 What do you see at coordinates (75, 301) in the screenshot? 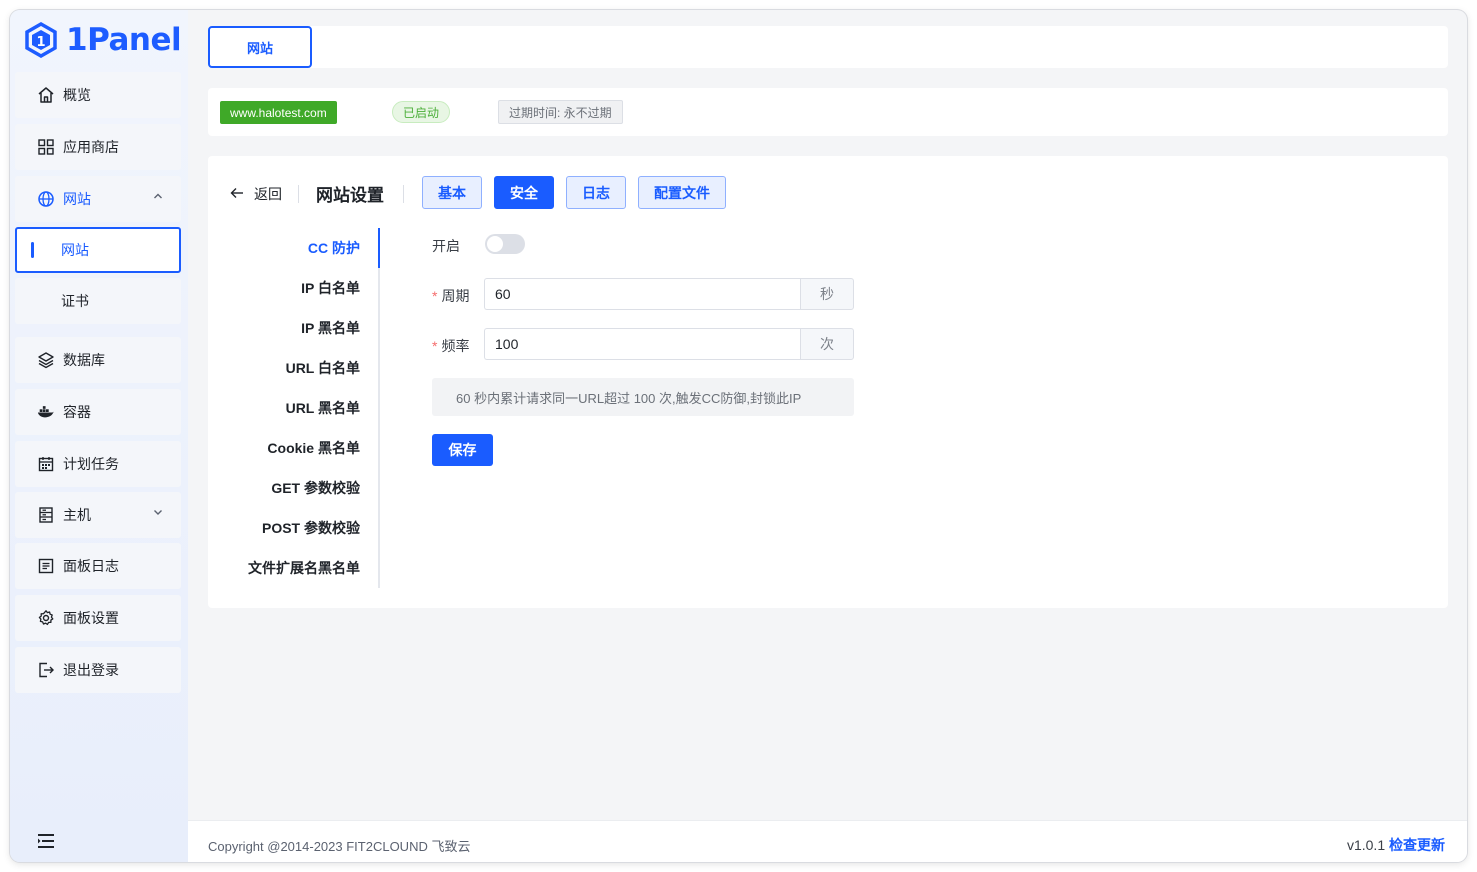
I see `sidebar-item-label: 证书` at bounding box center [75, 301].